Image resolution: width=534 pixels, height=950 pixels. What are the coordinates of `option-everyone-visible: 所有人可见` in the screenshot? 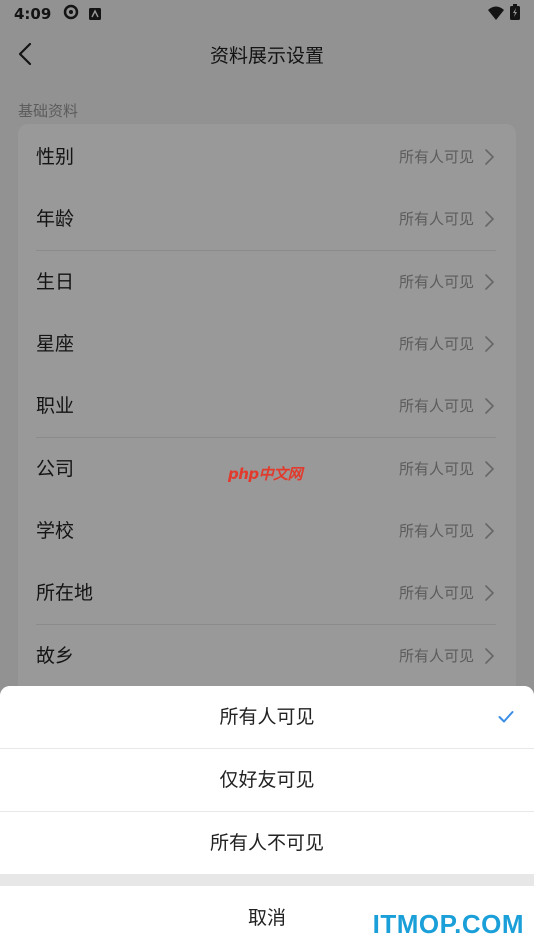 It's located at (267, 717).